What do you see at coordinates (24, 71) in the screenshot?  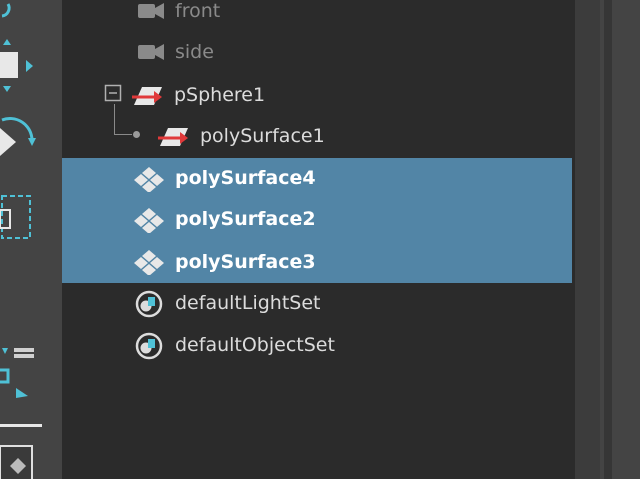 I see `scale-tool-icon` at bounding box center [24, 71].